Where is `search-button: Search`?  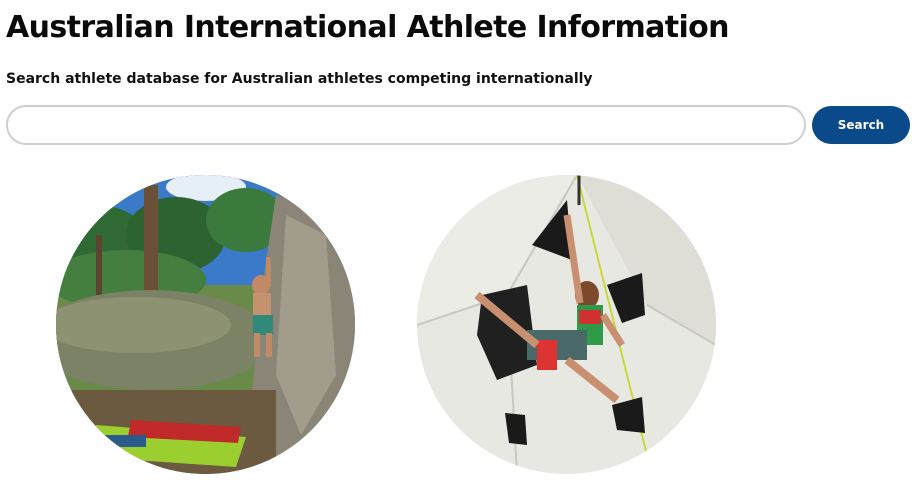
search-button: Search is located at coordinates (861, 125).